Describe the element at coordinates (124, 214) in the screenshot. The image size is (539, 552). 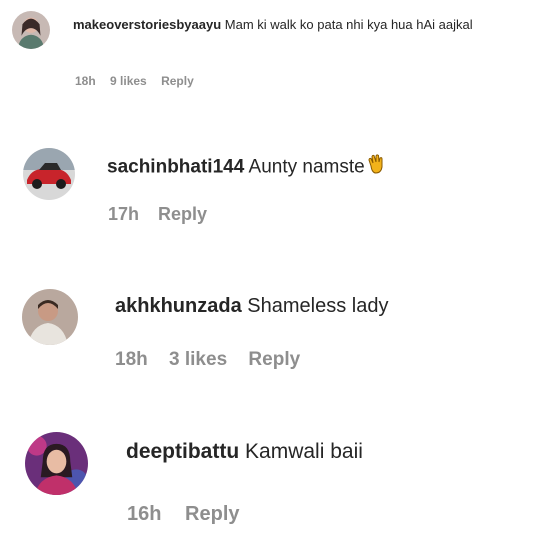
I see `comment-timestamp: 17h` at that location.